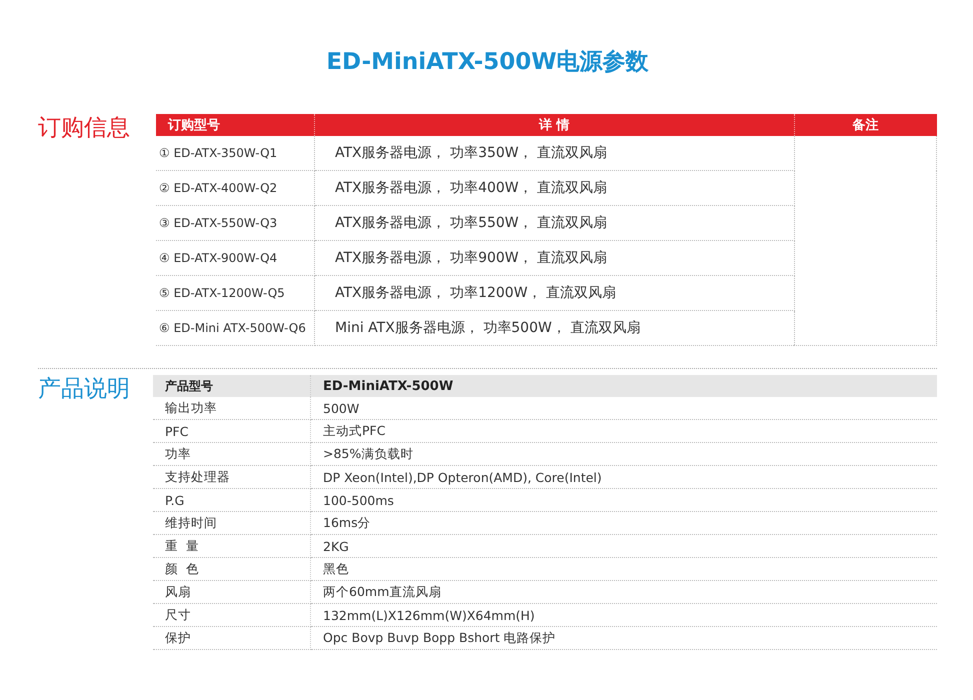  I want to click on page-title: ED-MiniATX-500W电源参数, so click(487, 62).